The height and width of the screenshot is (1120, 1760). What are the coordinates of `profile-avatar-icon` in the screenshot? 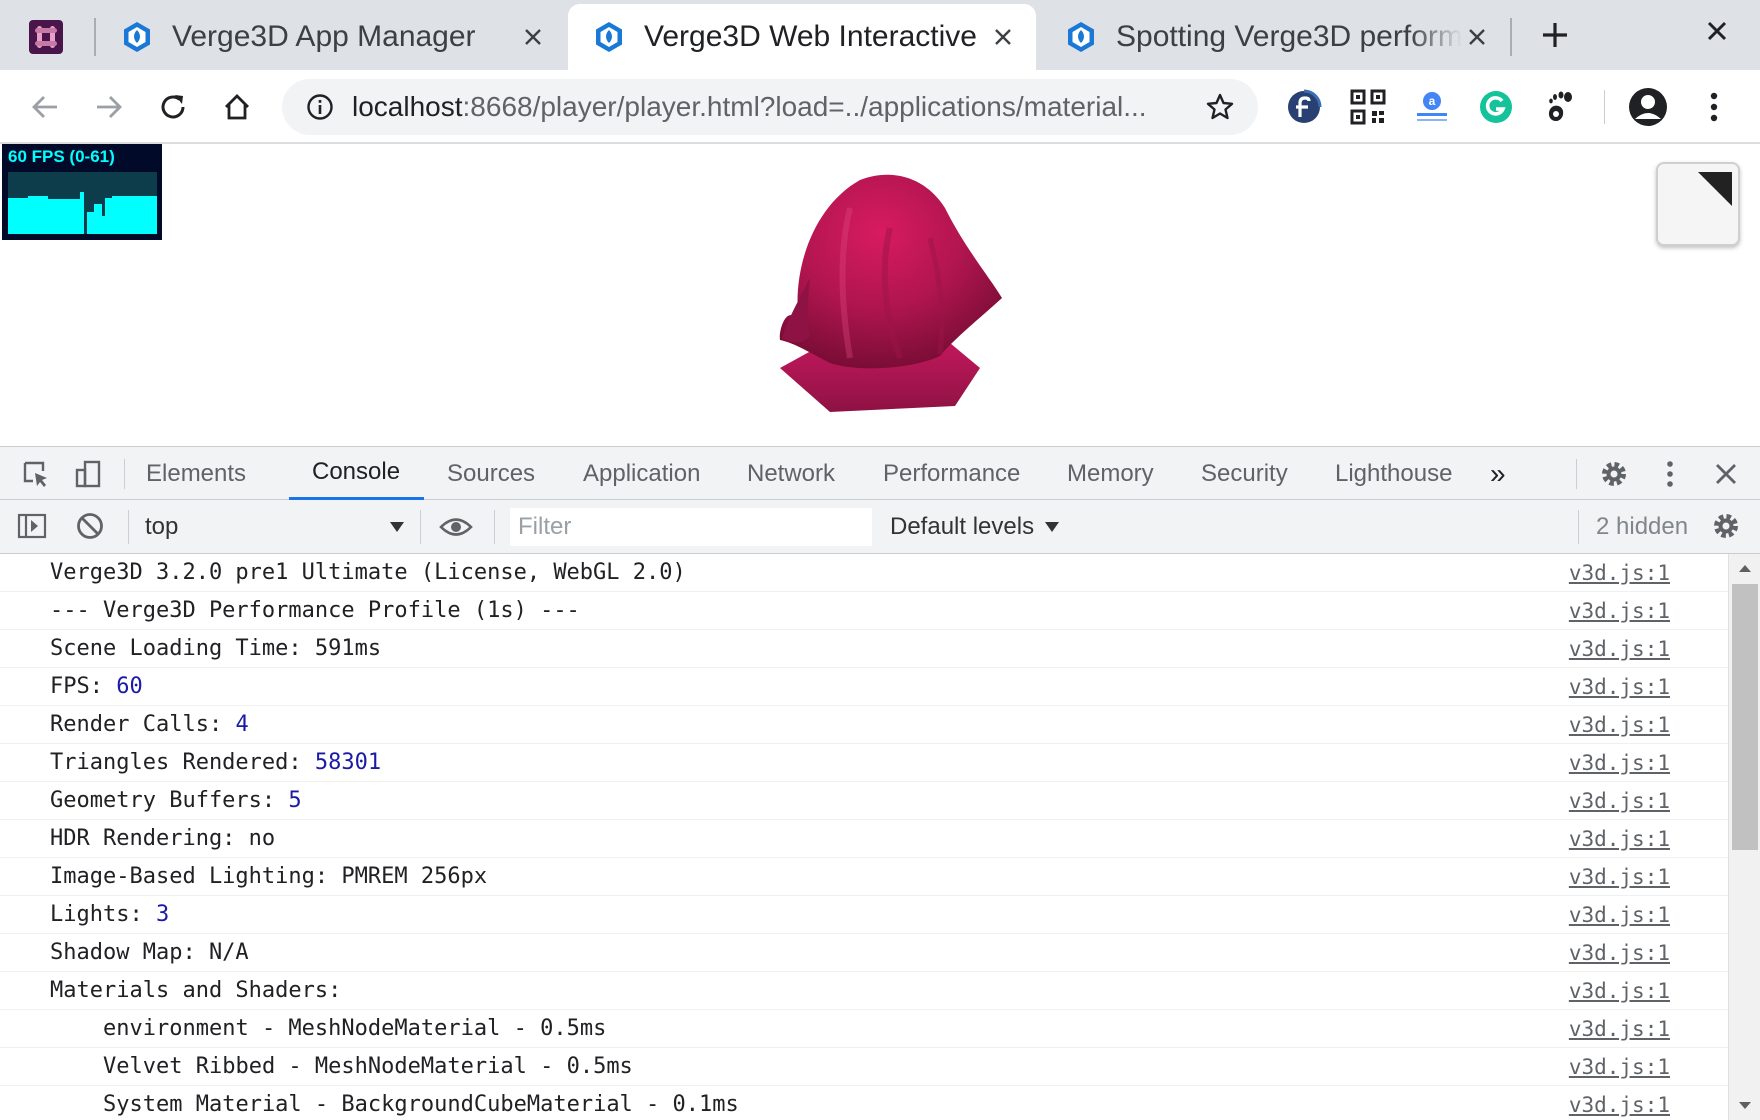 It's located at (1648, 107).